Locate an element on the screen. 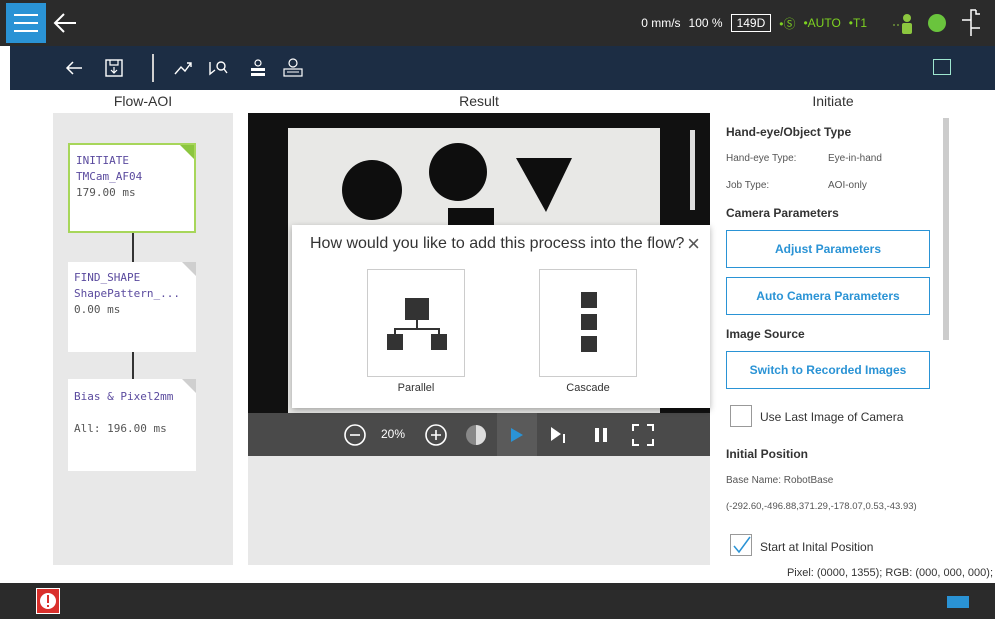 This screenshot has height=619, width=995. adjust-parameters-button: Adjust Parameters is located at coordinates (828, 249).